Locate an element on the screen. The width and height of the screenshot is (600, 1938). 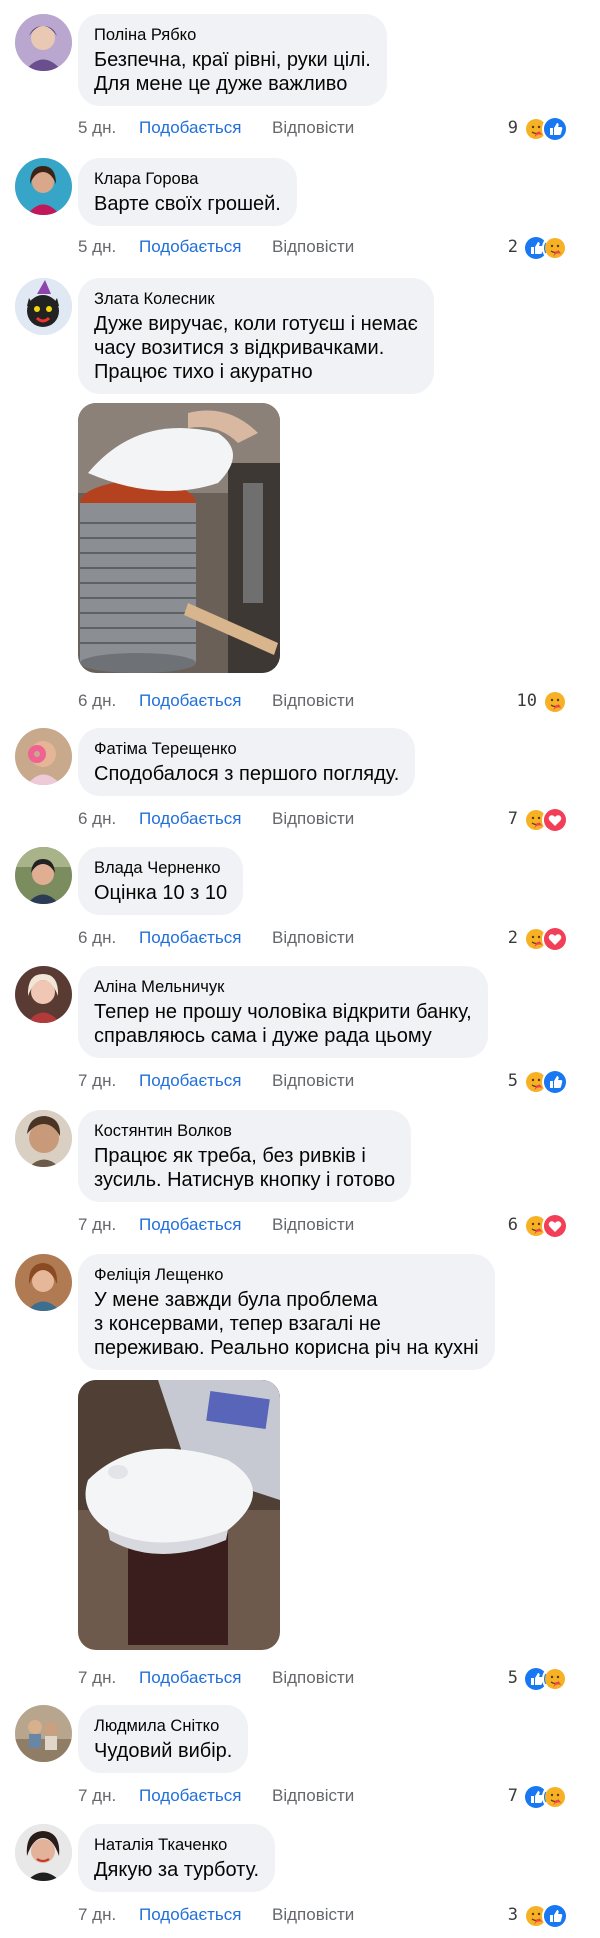
author-name: Злата Колесник is located at coordinates (256, 299).